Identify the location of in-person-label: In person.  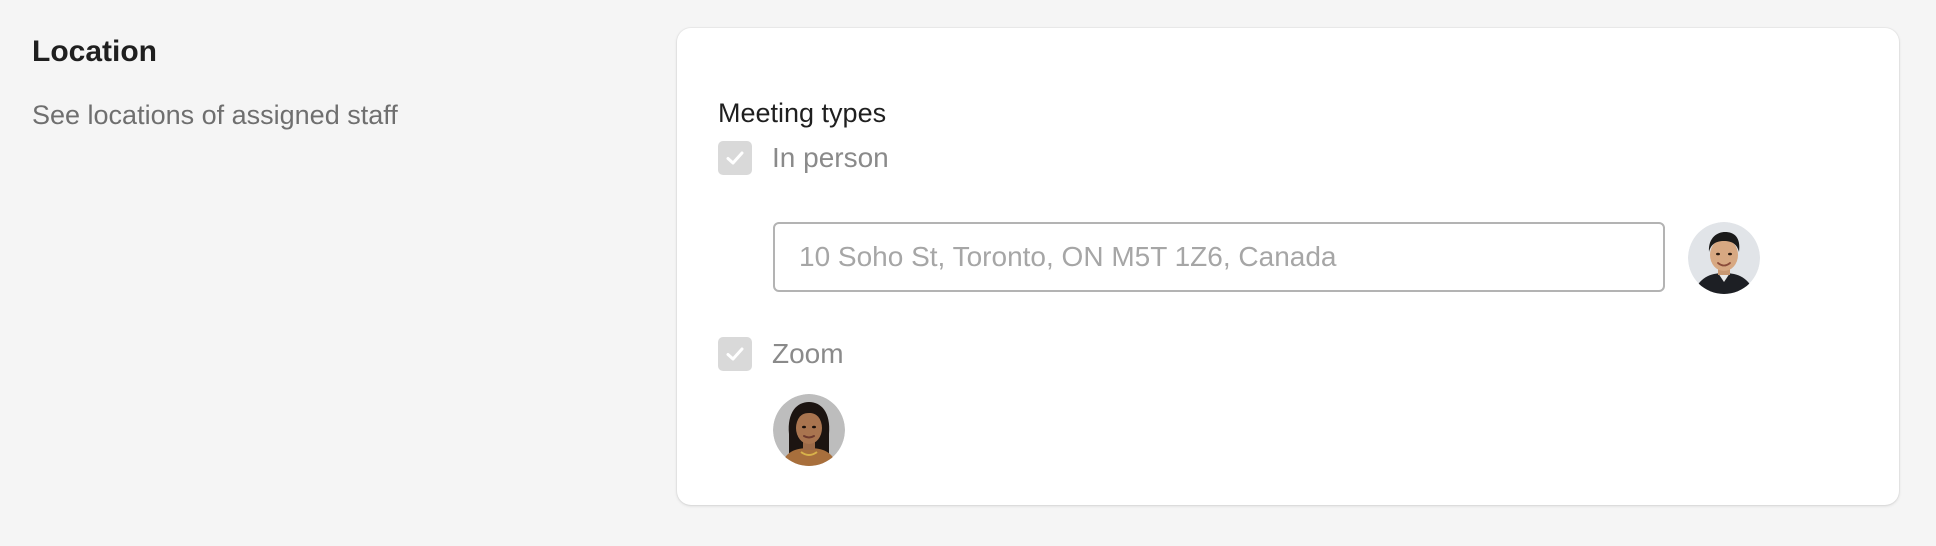
(830, 157).